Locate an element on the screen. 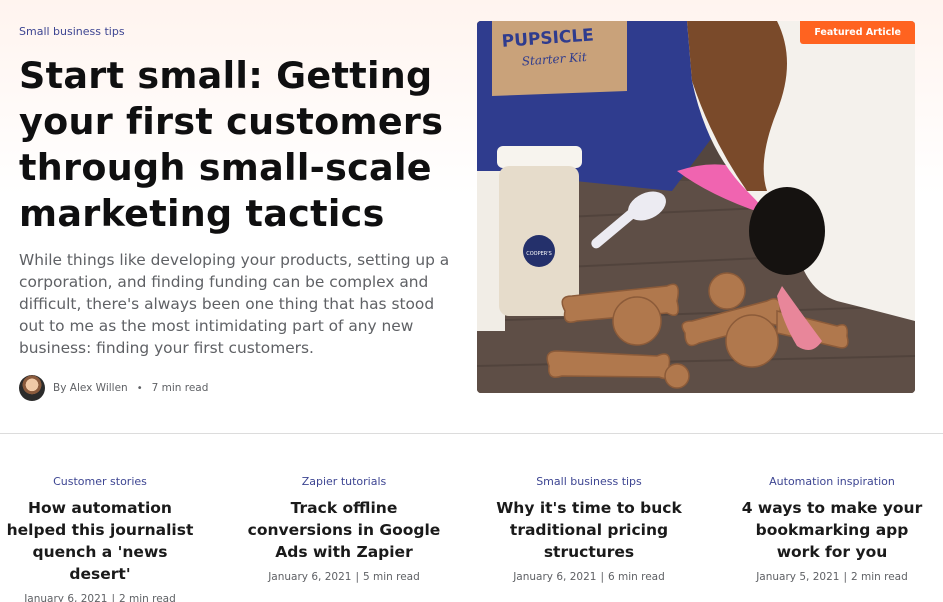 The height and width of the screenshot is (602, 943). hero-category-link: Small business tips is located at coordinates (72, 31).